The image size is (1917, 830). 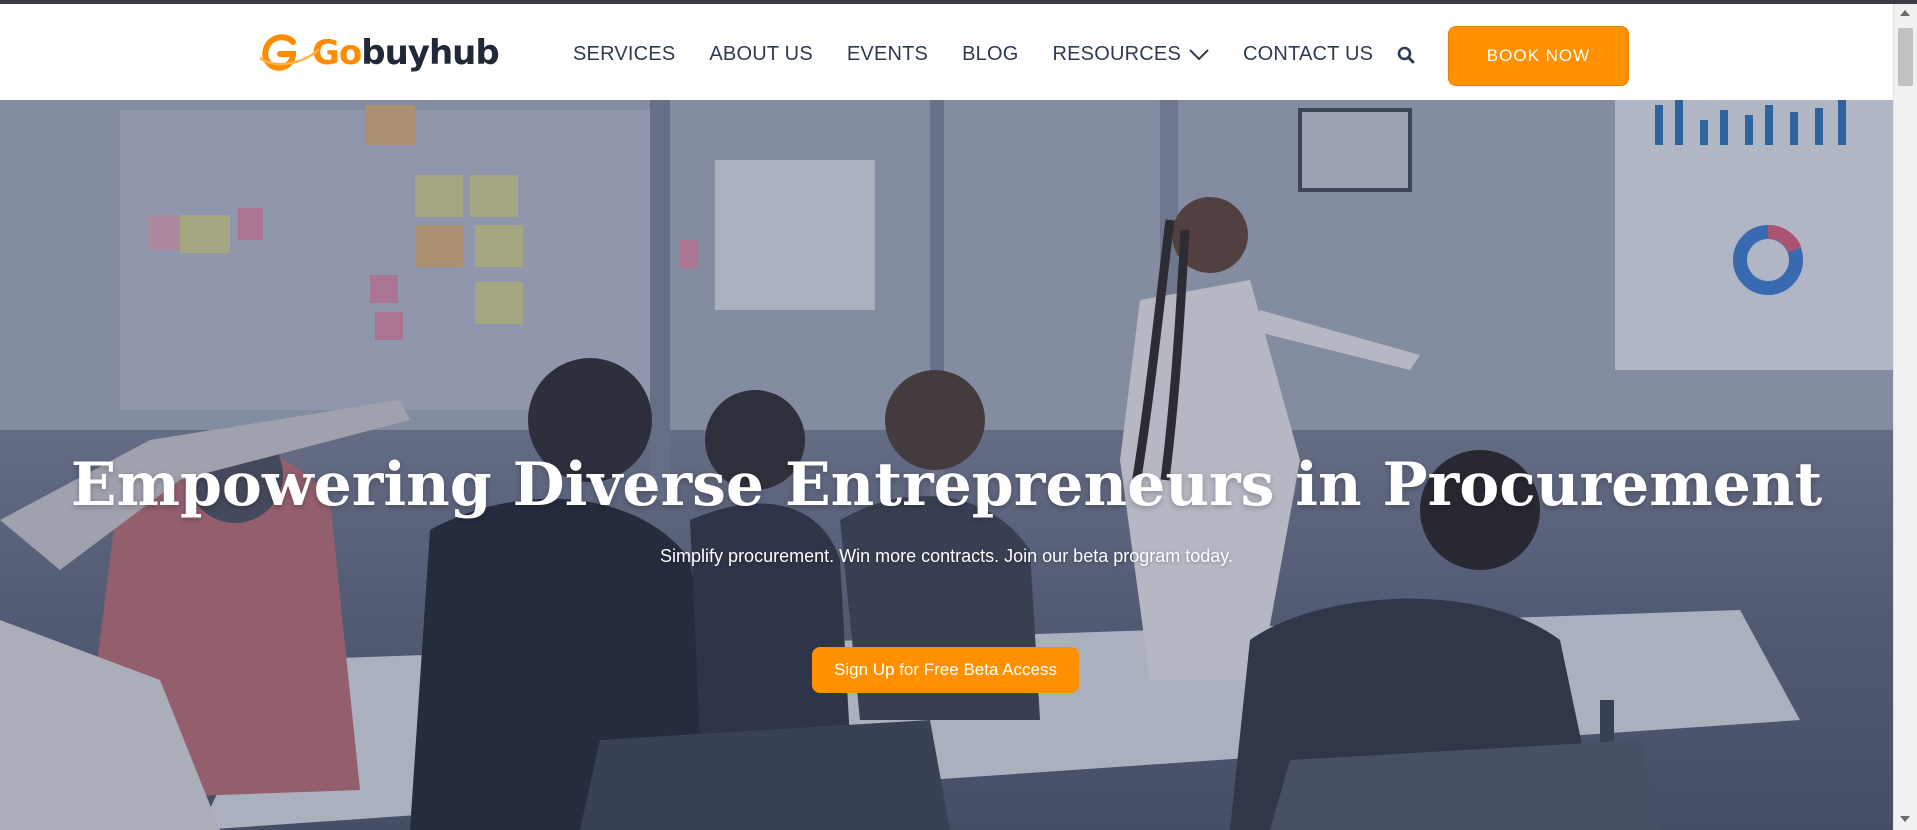 What do you see at coordinates (289, 53) in the screenshot?
I see `logo-mark` at bounding box center [289, 53].